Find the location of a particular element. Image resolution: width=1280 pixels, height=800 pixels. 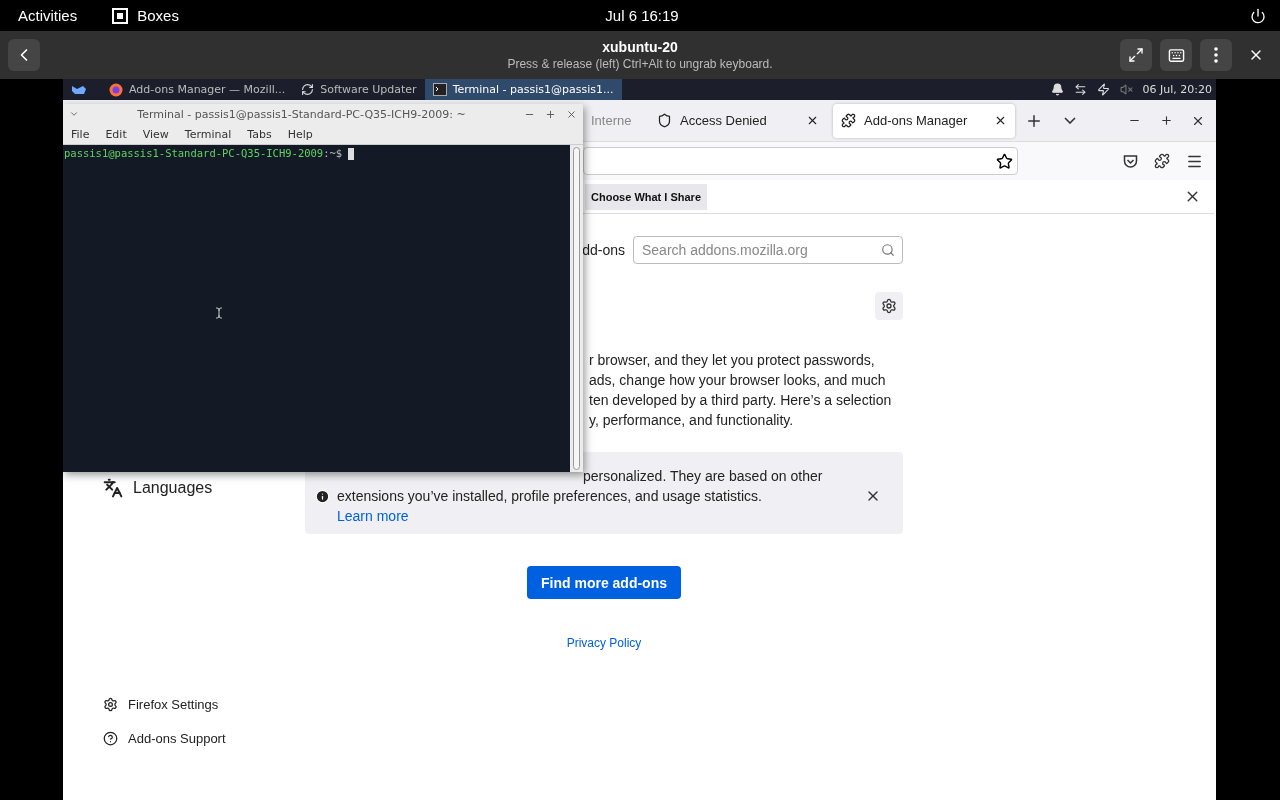

app-menu: Boxes is located at coordinates (158, 15).